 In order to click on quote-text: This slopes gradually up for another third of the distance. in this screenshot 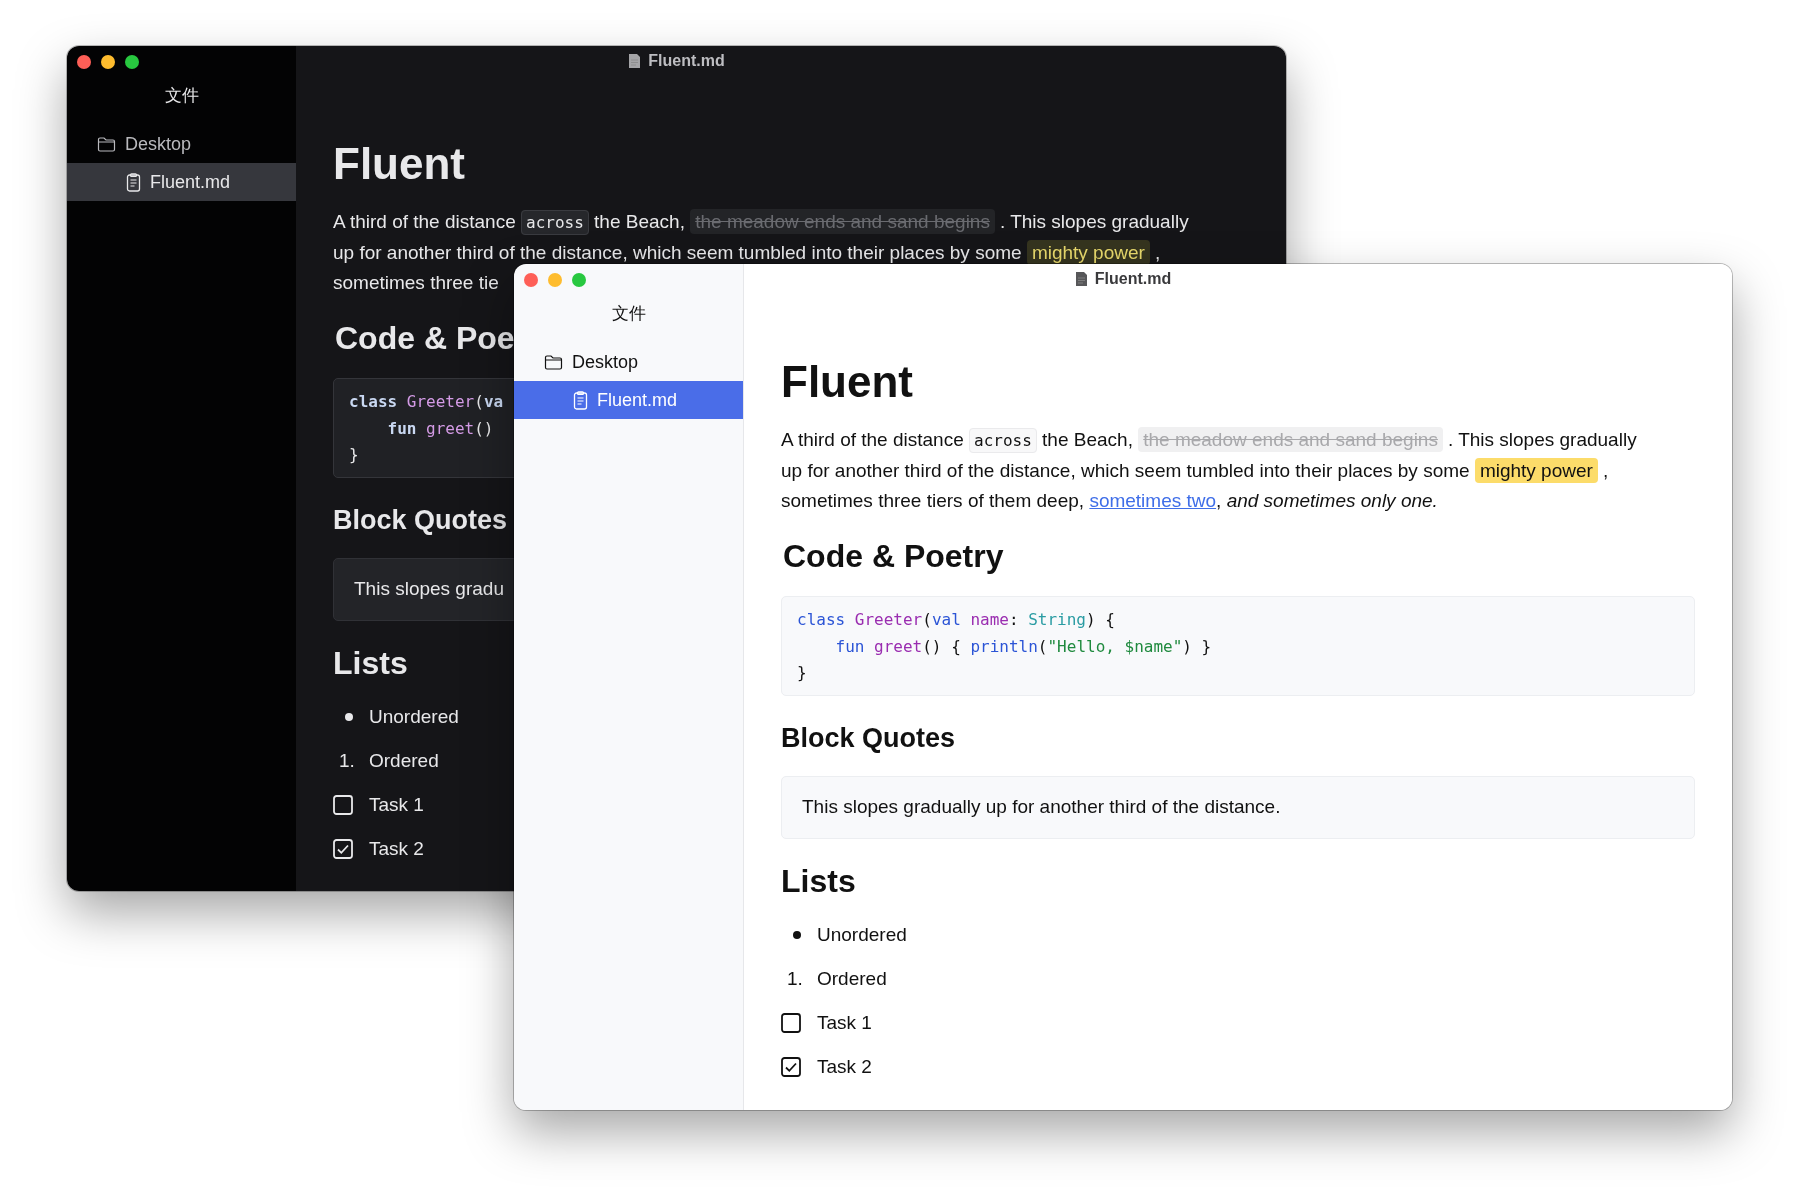, I will do `click(1041, 807)`.